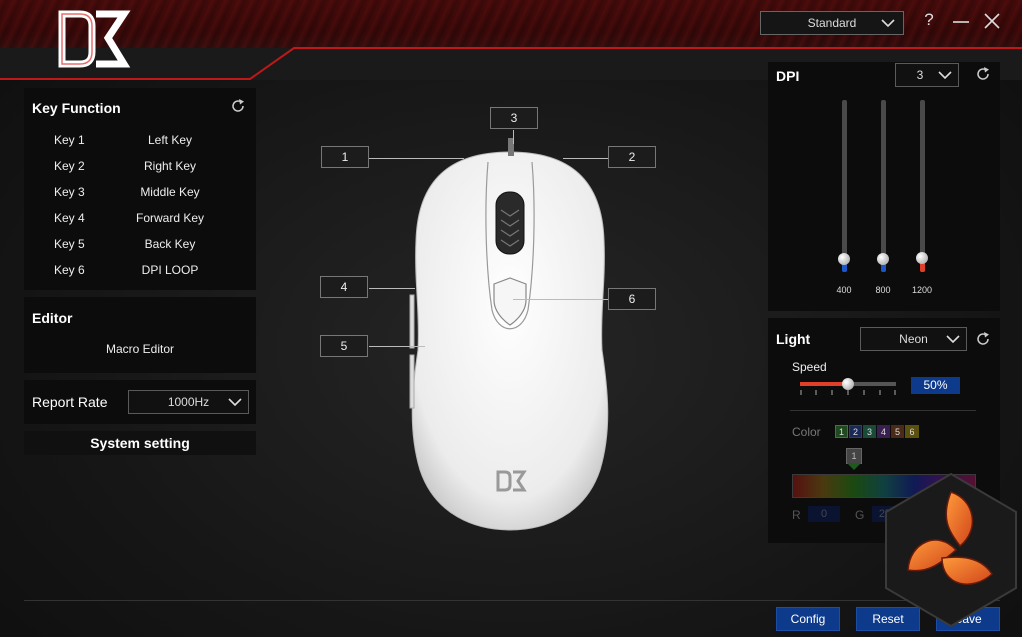 The height and width of the screenshot is (637, 1022). Describe the element at coordinates (140, 335) in the screenshot. I see `editor-panel: Editor Macro Editor` at that location.